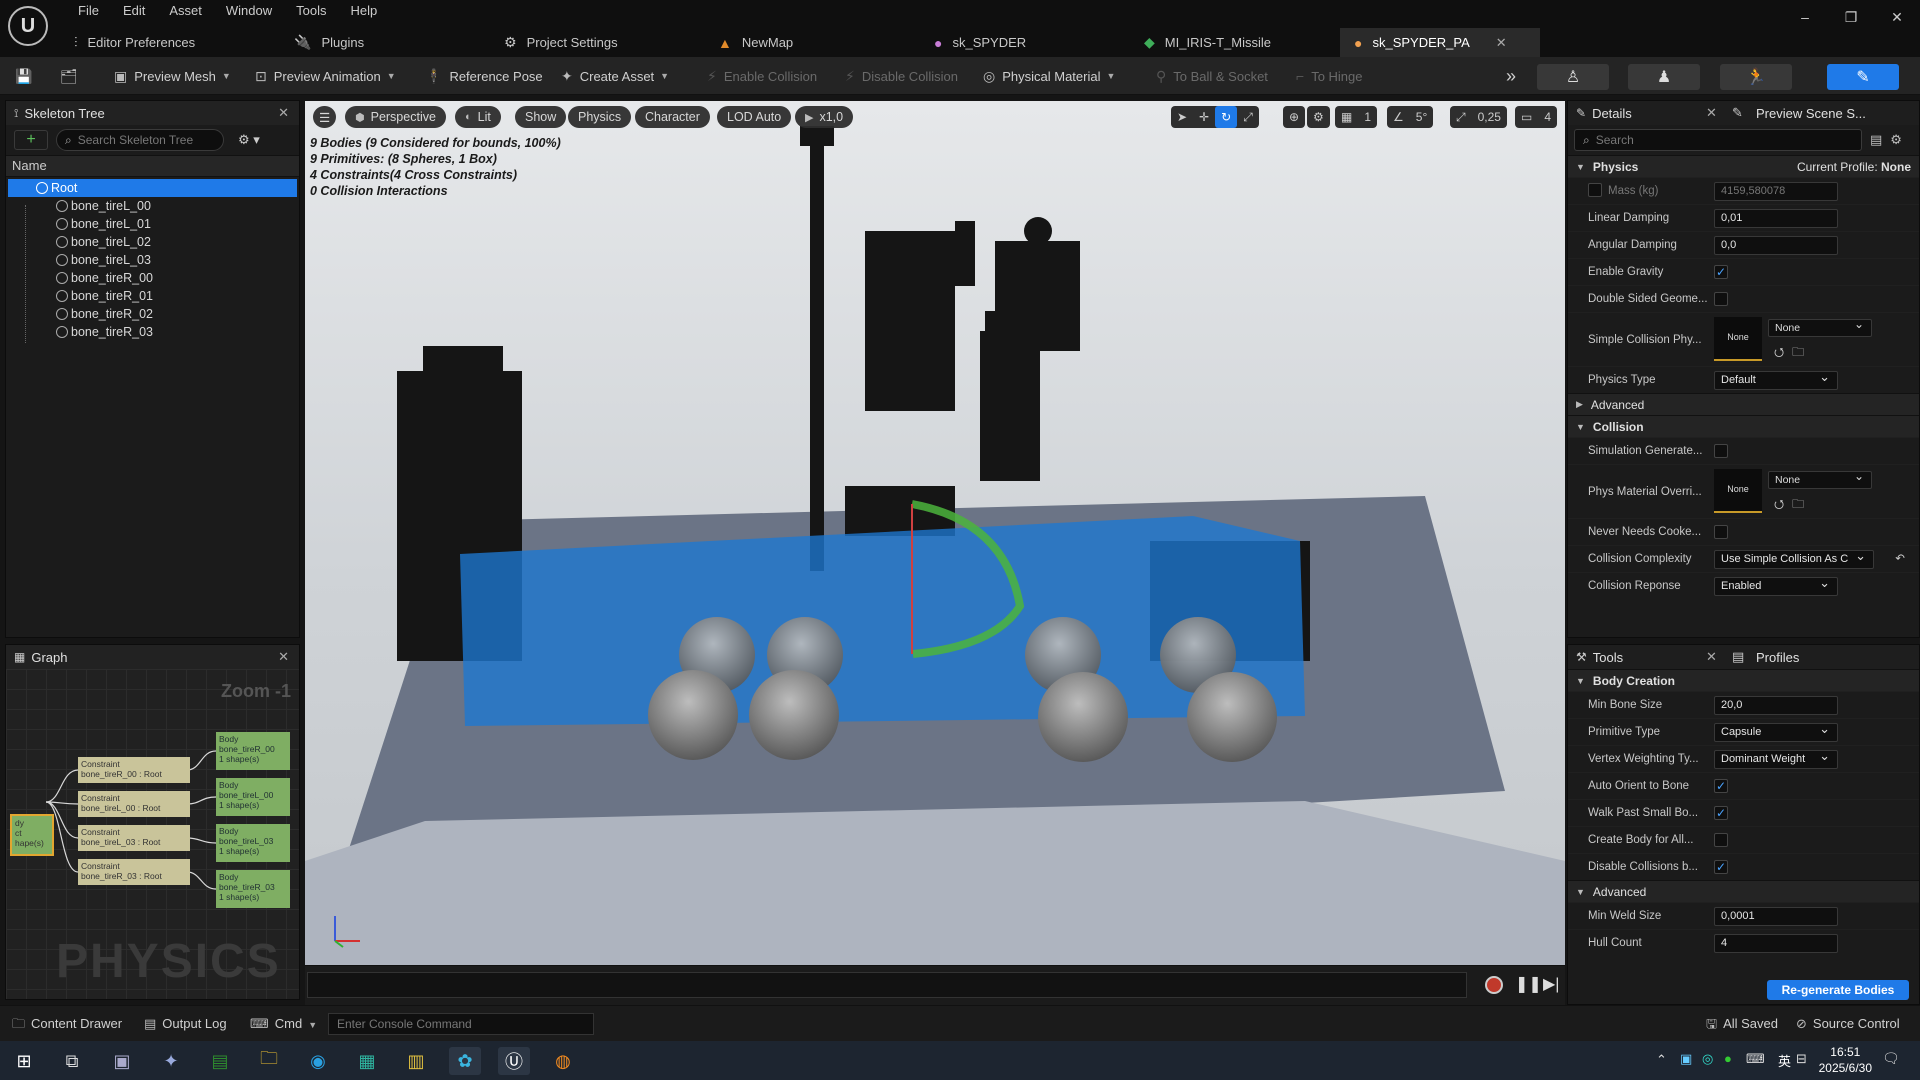 The width and height of the screenshot is (1920, 1080). Describe the element at coordinates (185, 1024) in the screenshot. I see `output-log-button: ▤ Output Log` at that location.